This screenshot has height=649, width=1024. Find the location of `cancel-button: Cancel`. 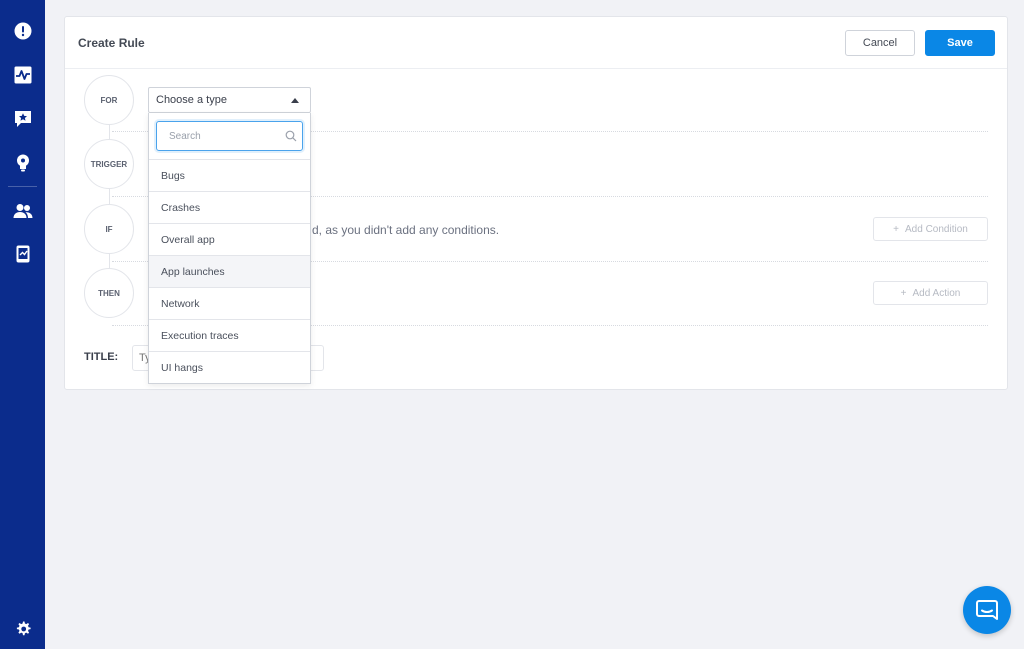

cancel-button: Cancel is located at coordinates (880, 43).